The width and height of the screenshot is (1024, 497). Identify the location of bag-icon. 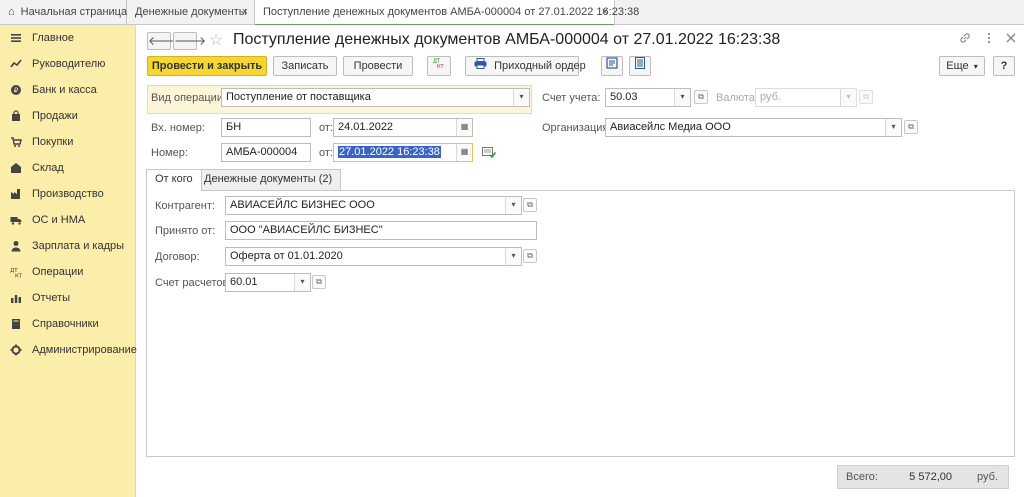
(16, 116).